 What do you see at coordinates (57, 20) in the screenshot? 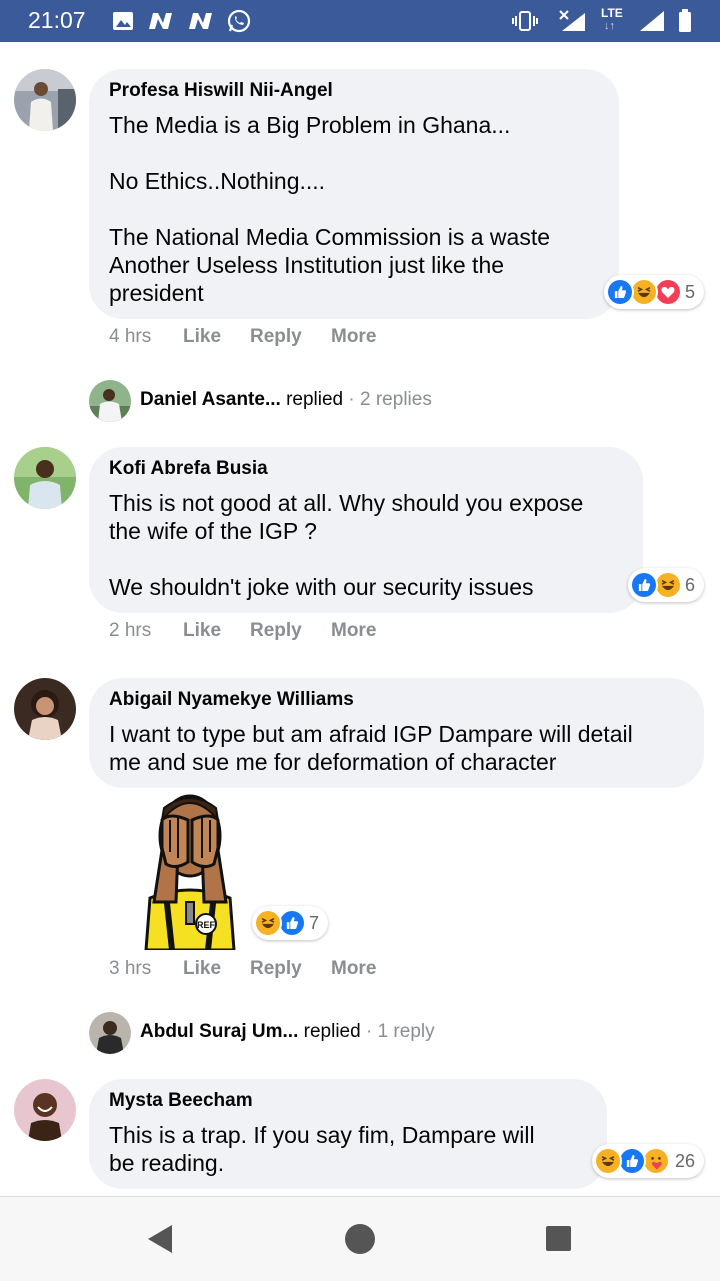
I see `clock: 21:07` at bounding box center [57, 20].